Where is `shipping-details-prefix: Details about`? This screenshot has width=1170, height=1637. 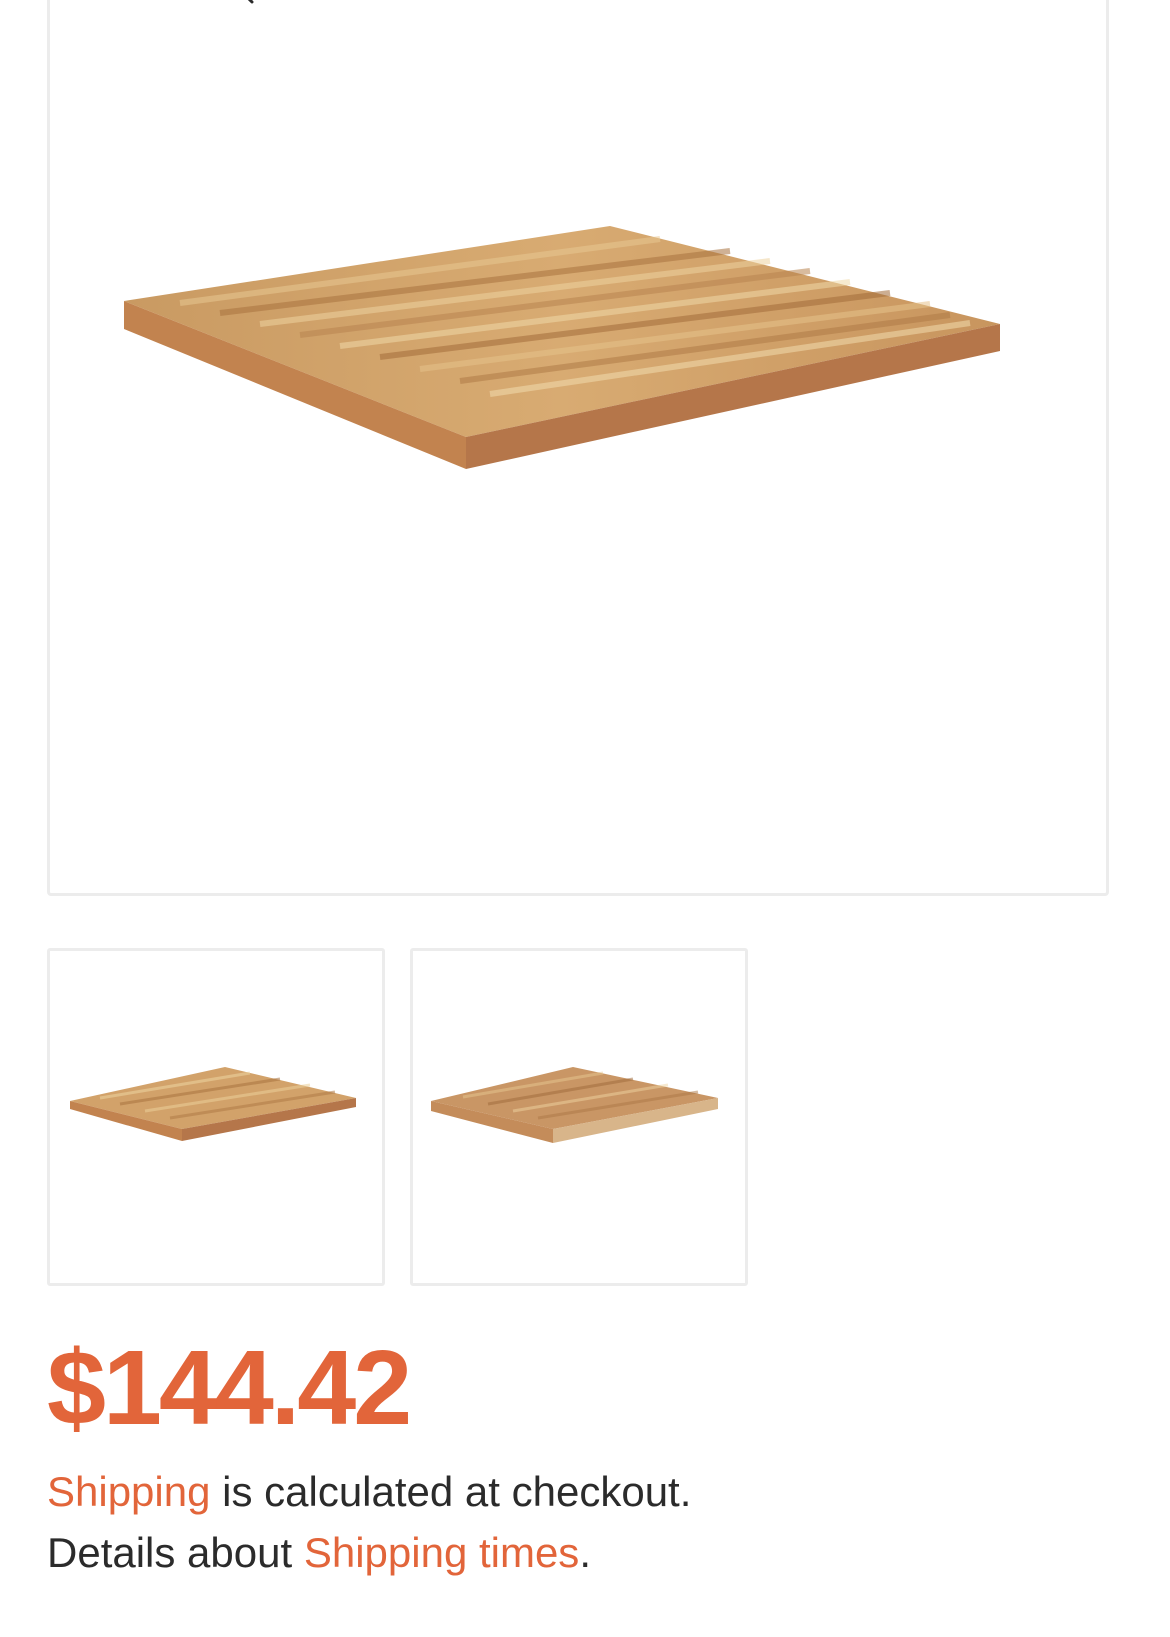
shipping-details-prefix: Details about is located at coordinates (175, 1552).